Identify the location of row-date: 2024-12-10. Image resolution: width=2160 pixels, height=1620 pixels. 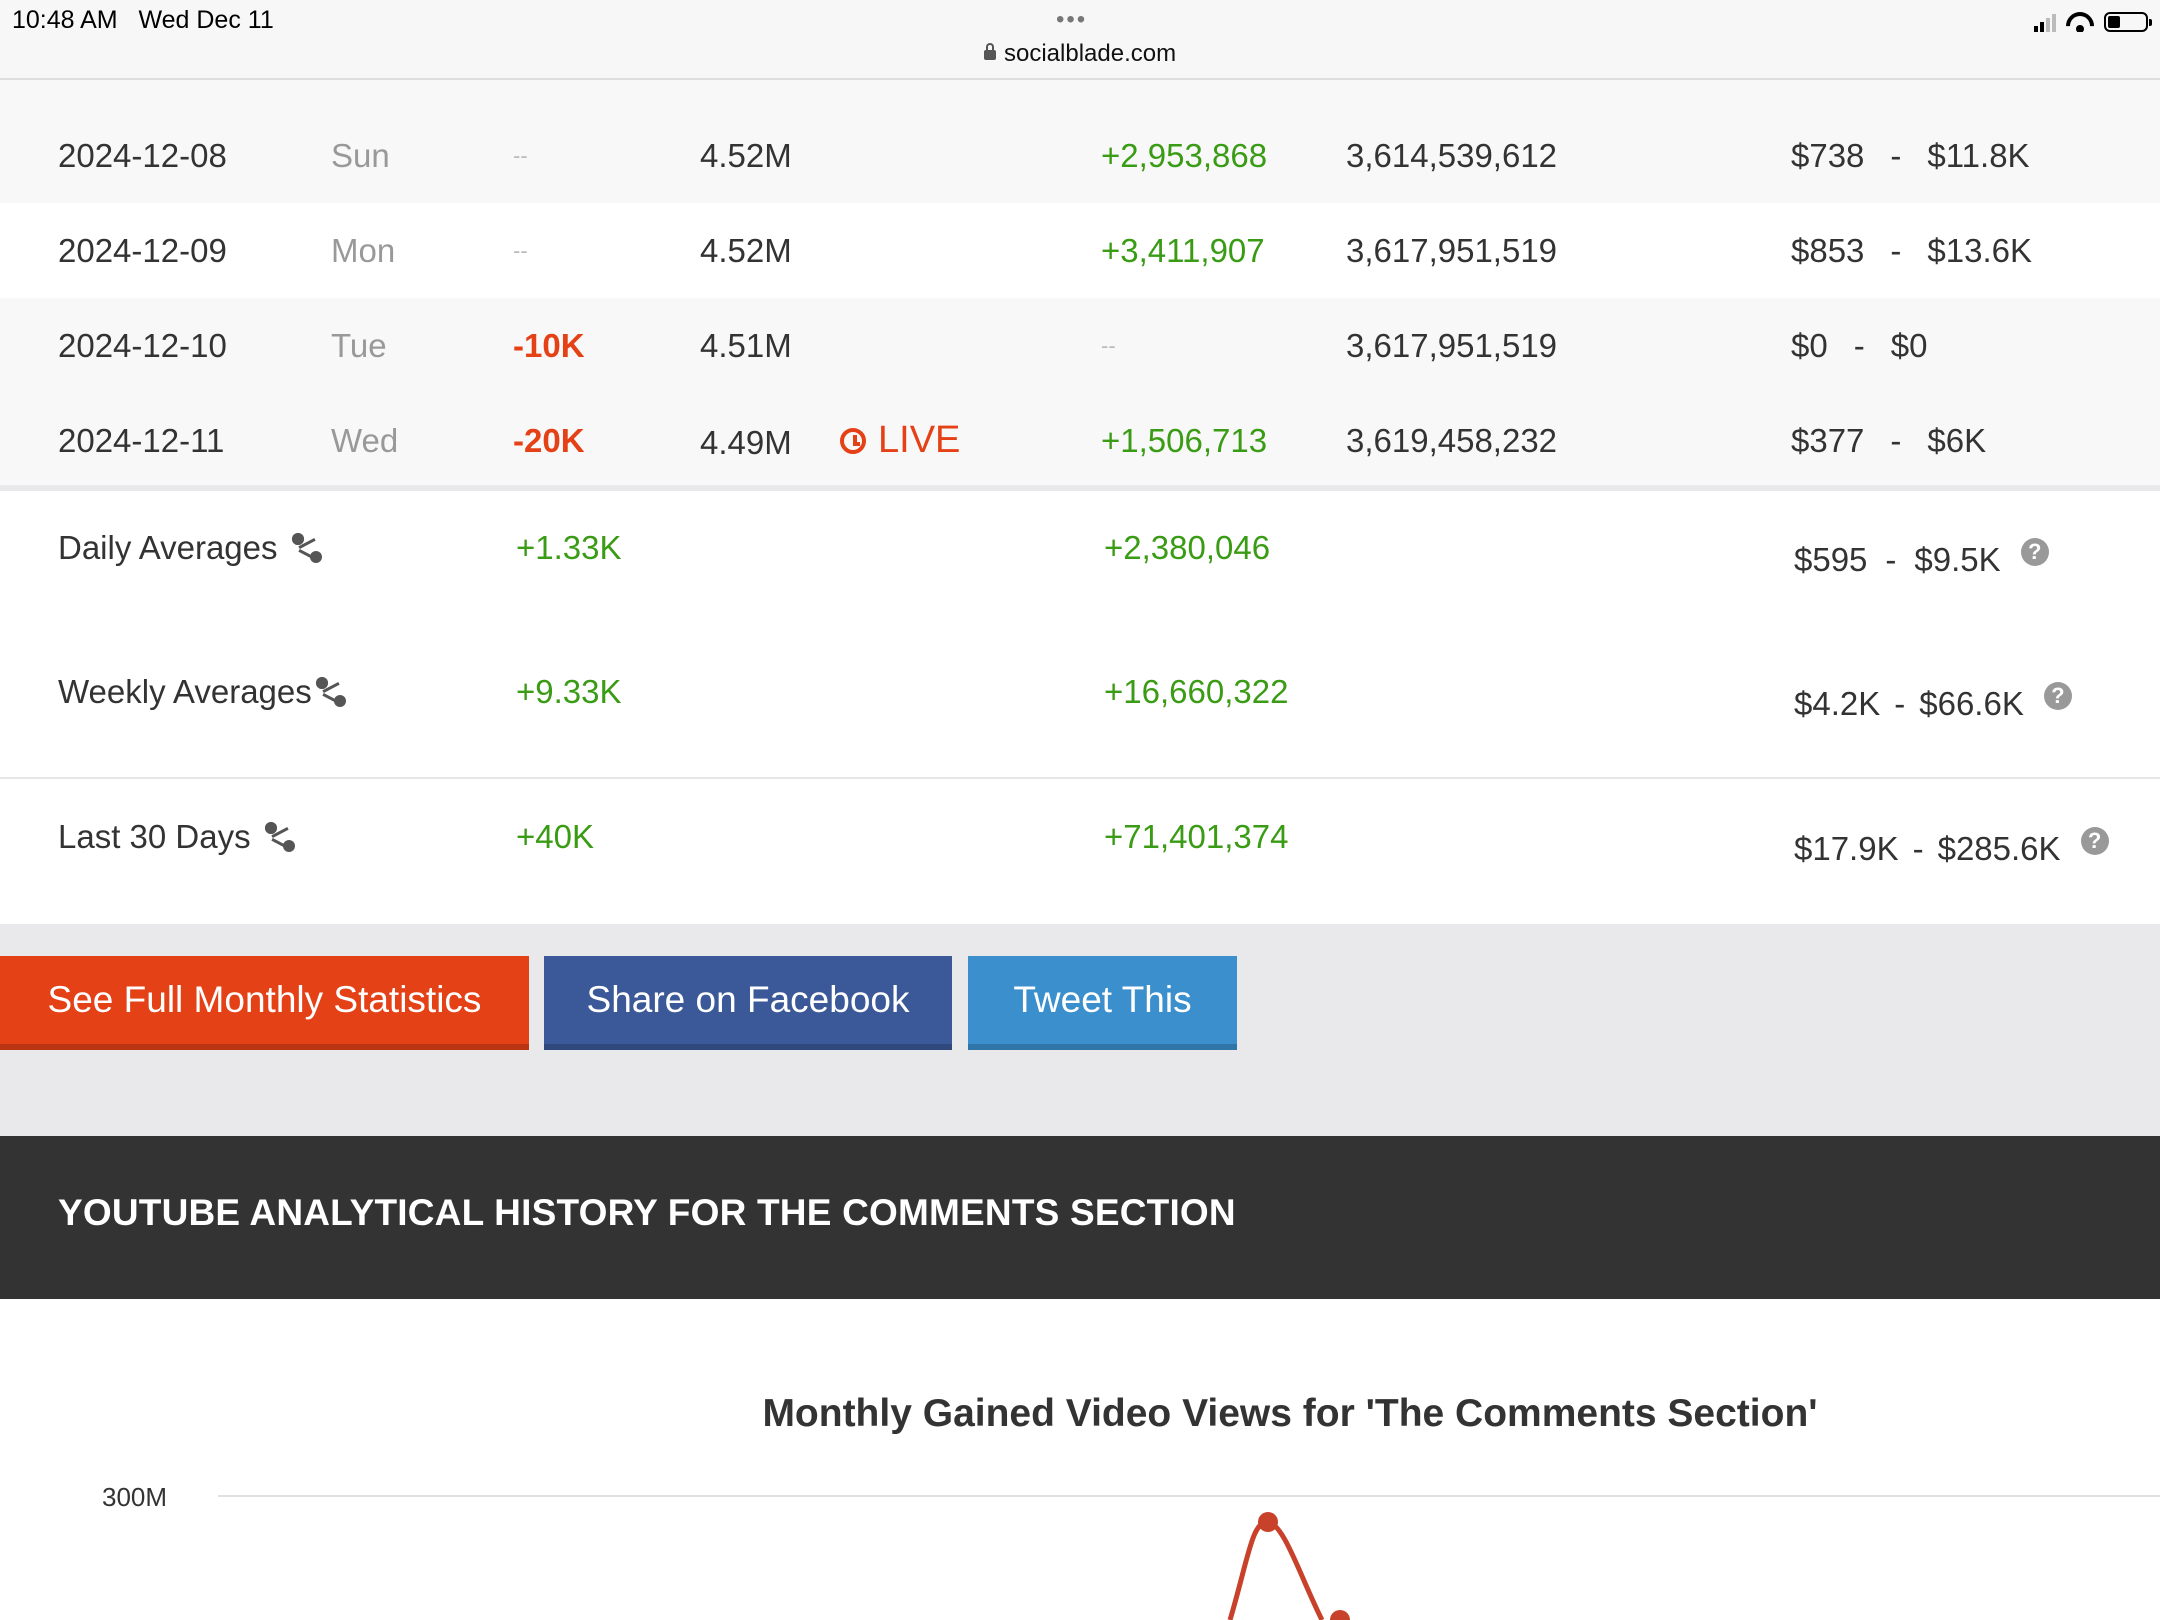
(142, 345).